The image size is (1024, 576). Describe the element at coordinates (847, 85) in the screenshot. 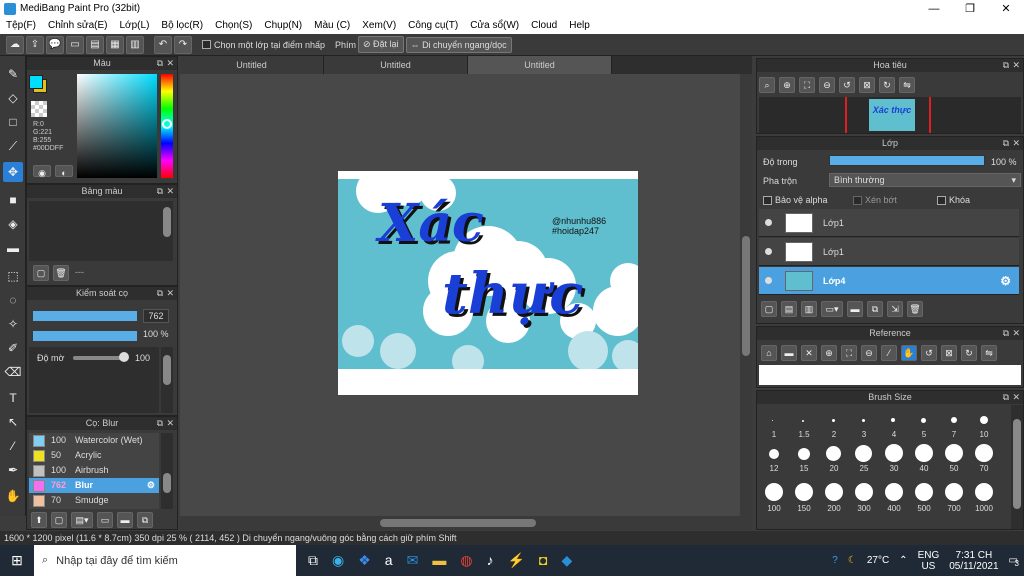

I see `rotate-left-icon: ↺` at that location.